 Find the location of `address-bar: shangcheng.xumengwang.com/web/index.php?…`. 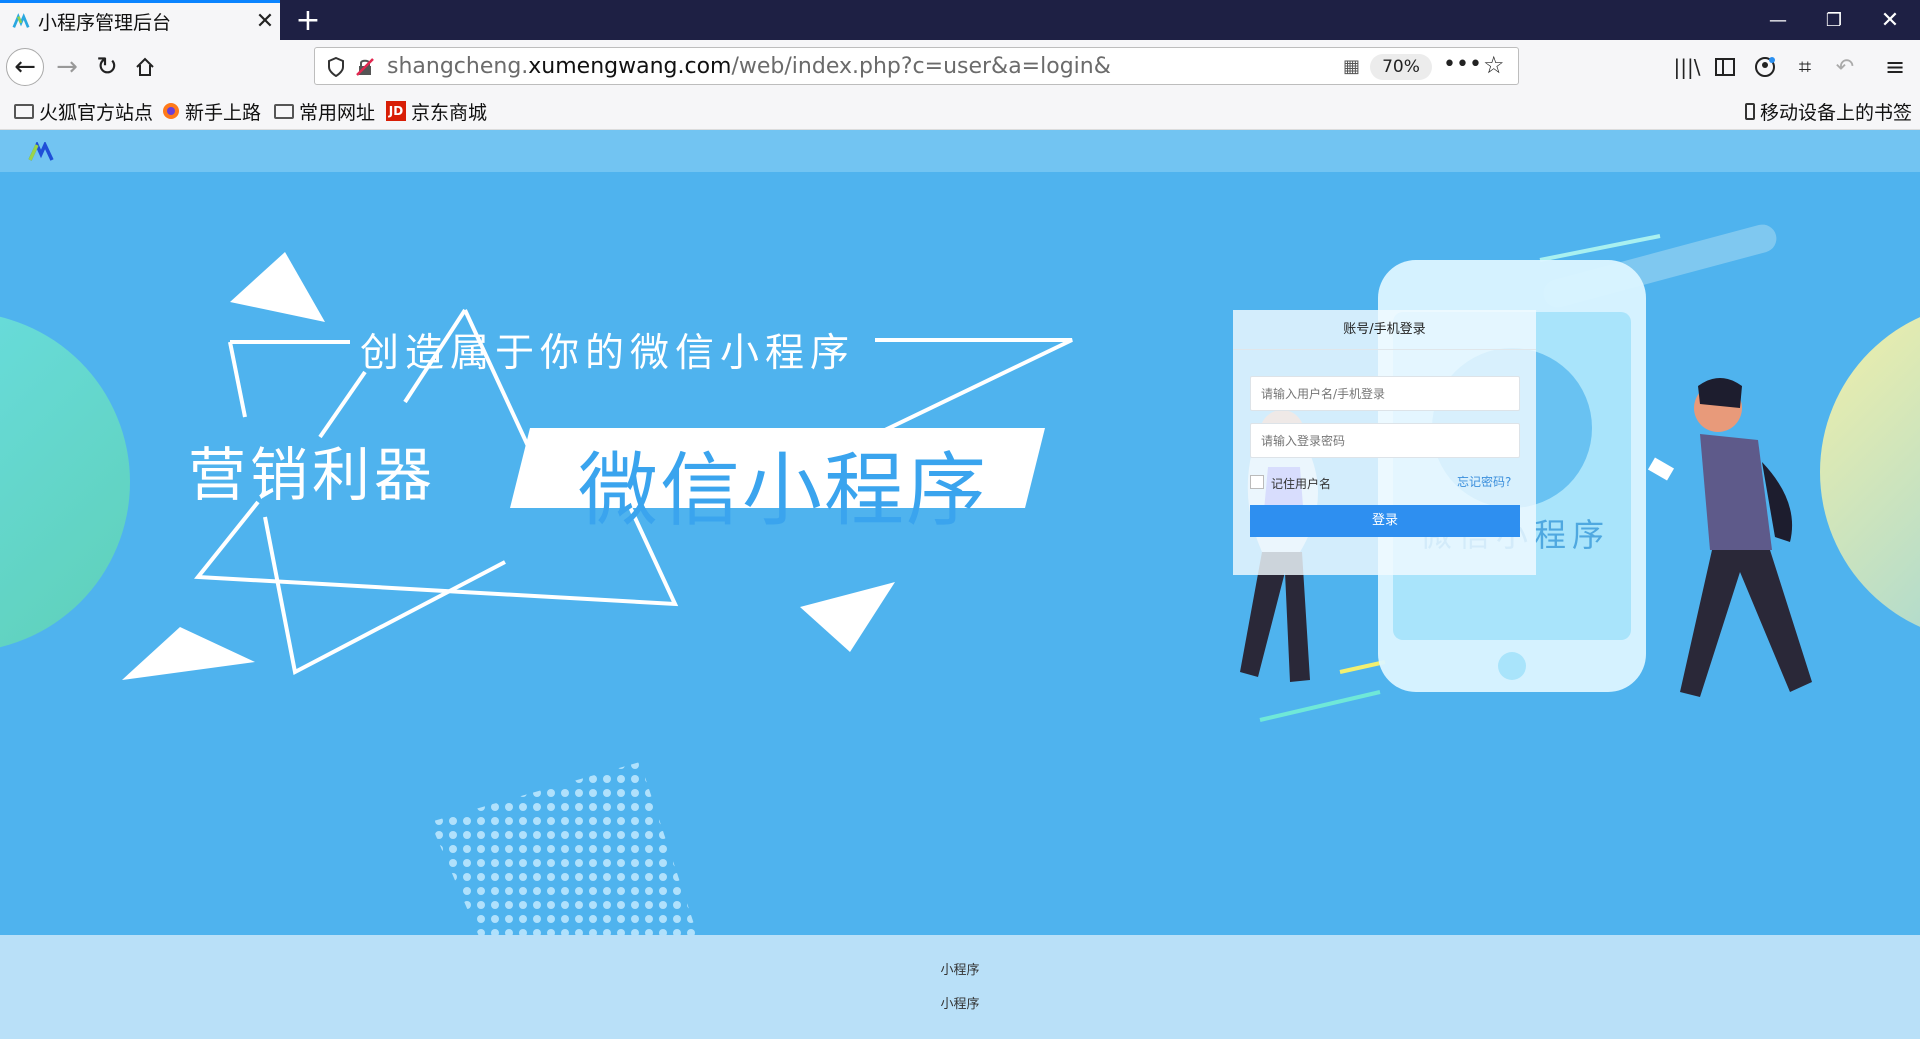

address-bar: shangcheng.xumengwang.com/web/index.php?… is located at coordinates (916, 66).